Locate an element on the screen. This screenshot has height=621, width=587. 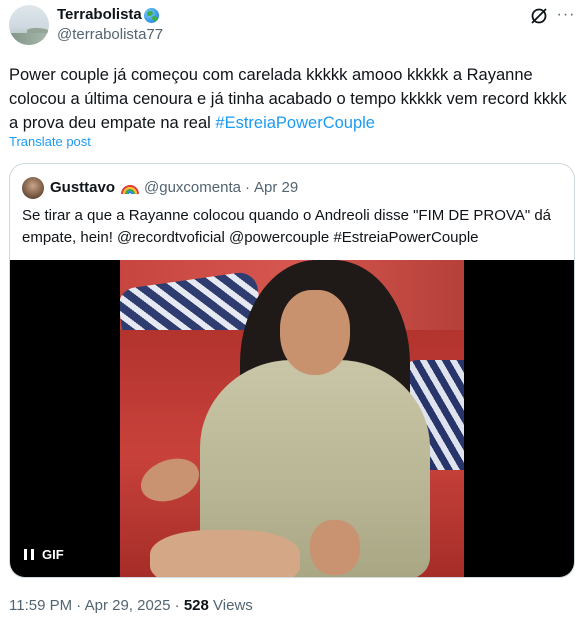
post-meta: 11:59 PM · Apr 29, 2025 · 528 Views is located at coordinates (131, 606).